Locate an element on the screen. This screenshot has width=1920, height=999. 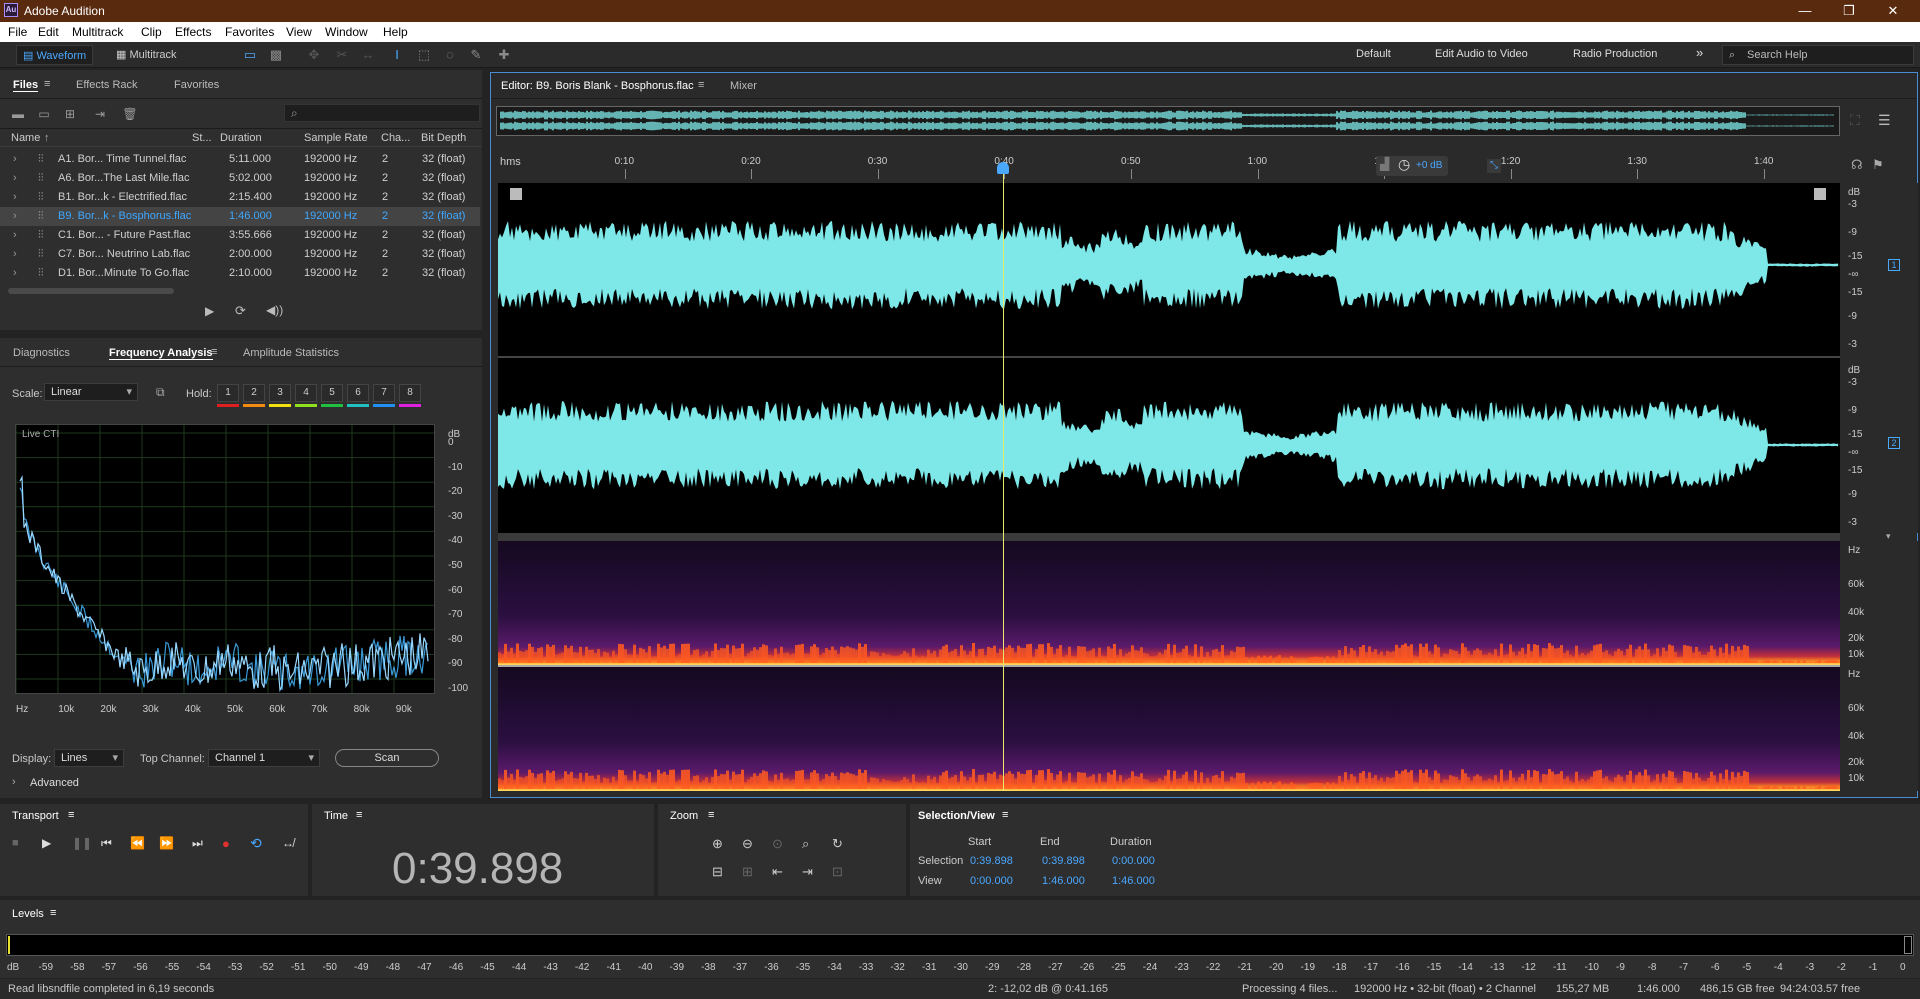
zoom-to-selection-icon: ⊞ is located at coordinates (747, 872).